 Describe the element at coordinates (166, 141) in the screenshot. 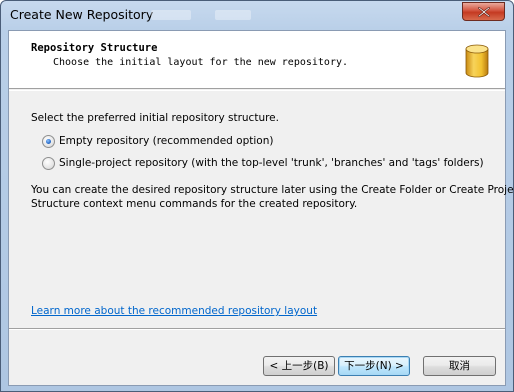

I see `option-label: Empty repository (recommended option)` at that location.